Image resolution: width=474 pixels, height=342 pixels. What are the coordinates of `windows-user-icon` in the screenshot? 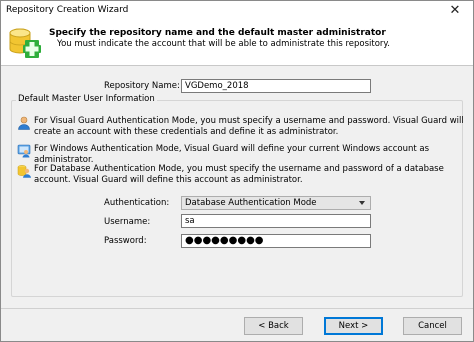 It's located at (24, 151).